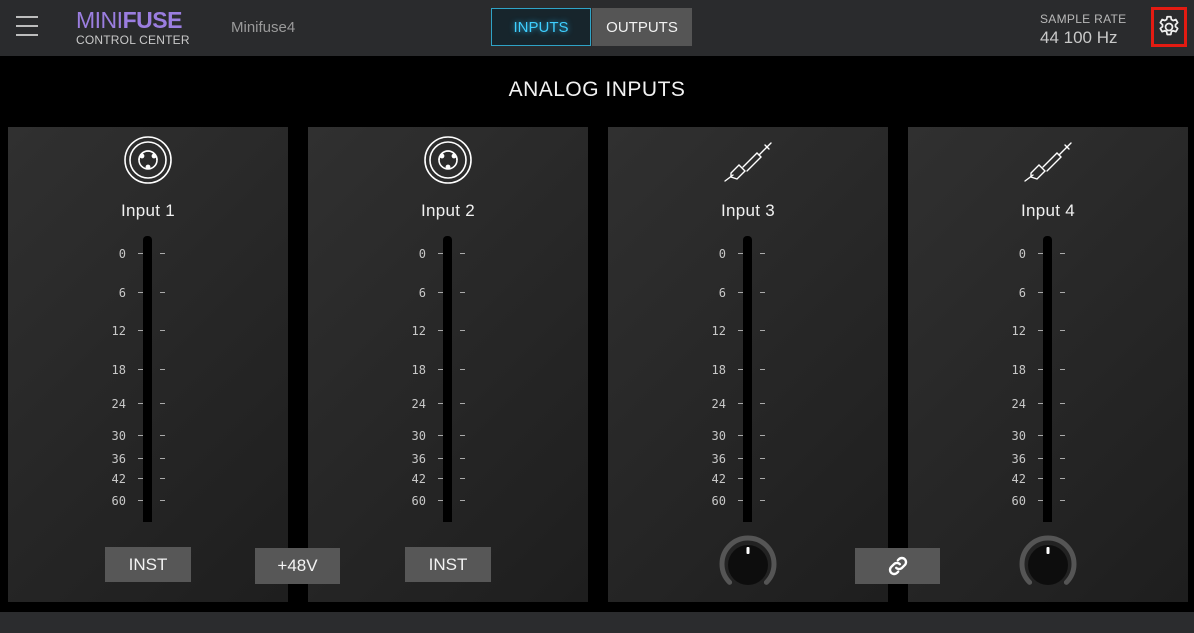  I want to click on link-icon, so click(897, 566).